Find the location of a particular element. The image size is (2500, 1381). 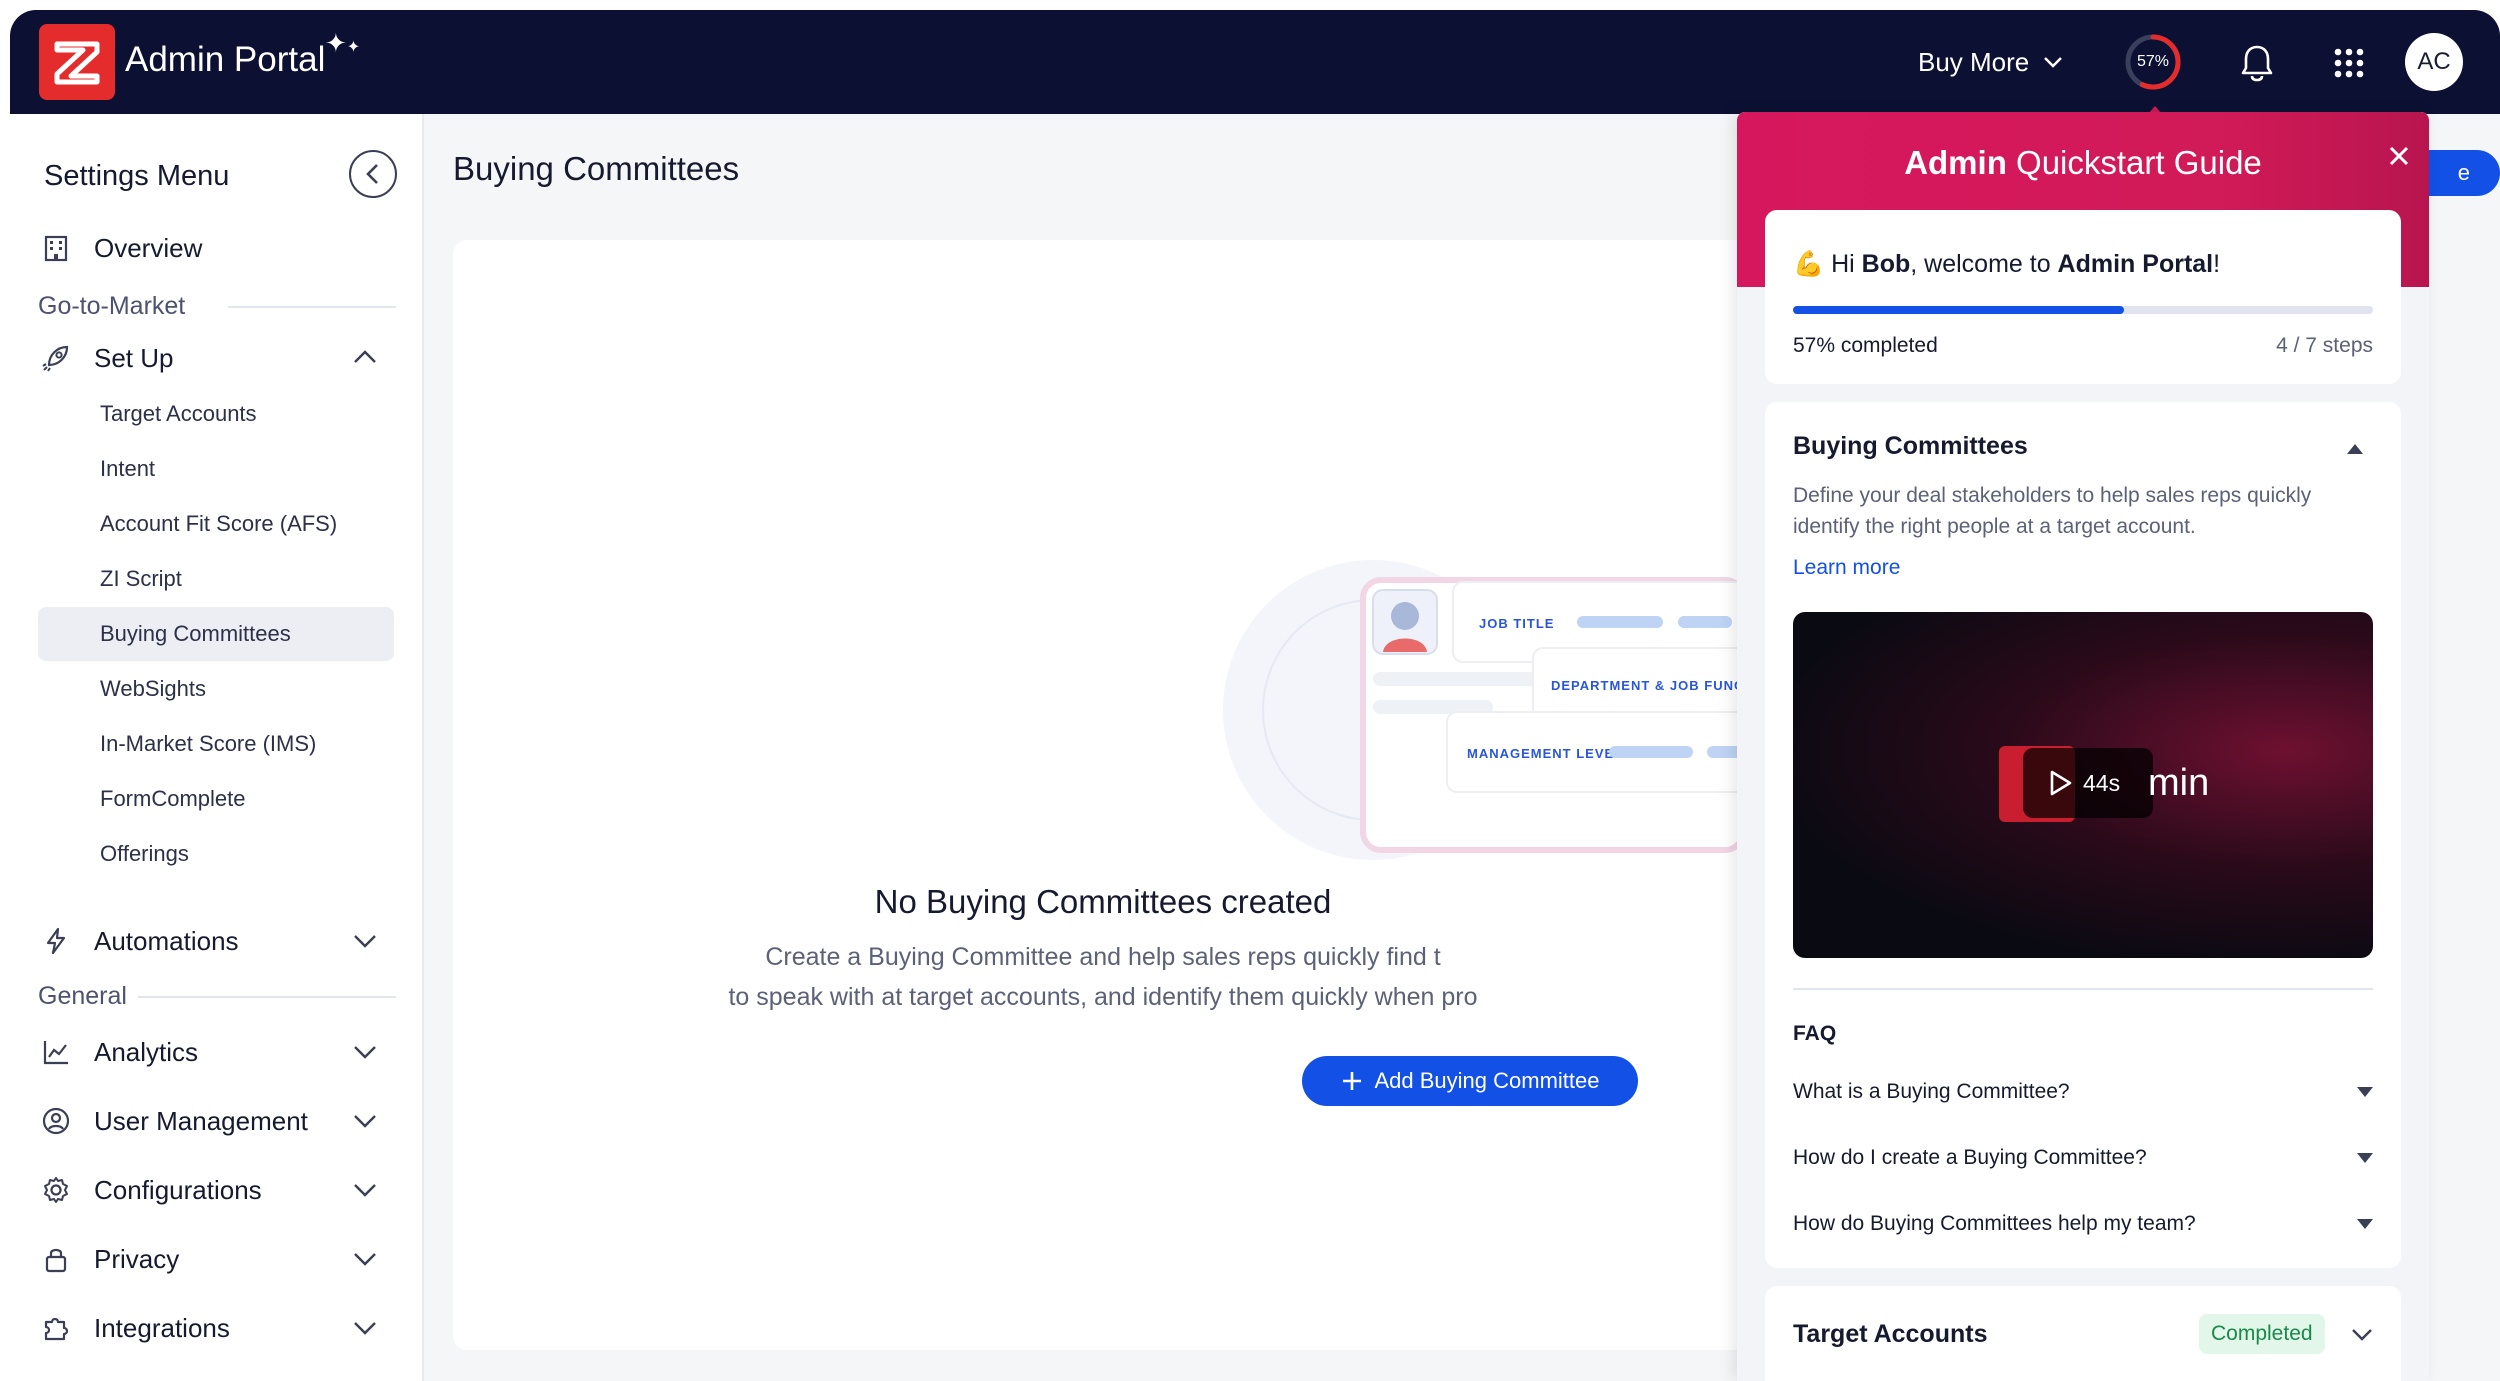

sidebar-item-intent: Intent is located at coordinates (216, 469).